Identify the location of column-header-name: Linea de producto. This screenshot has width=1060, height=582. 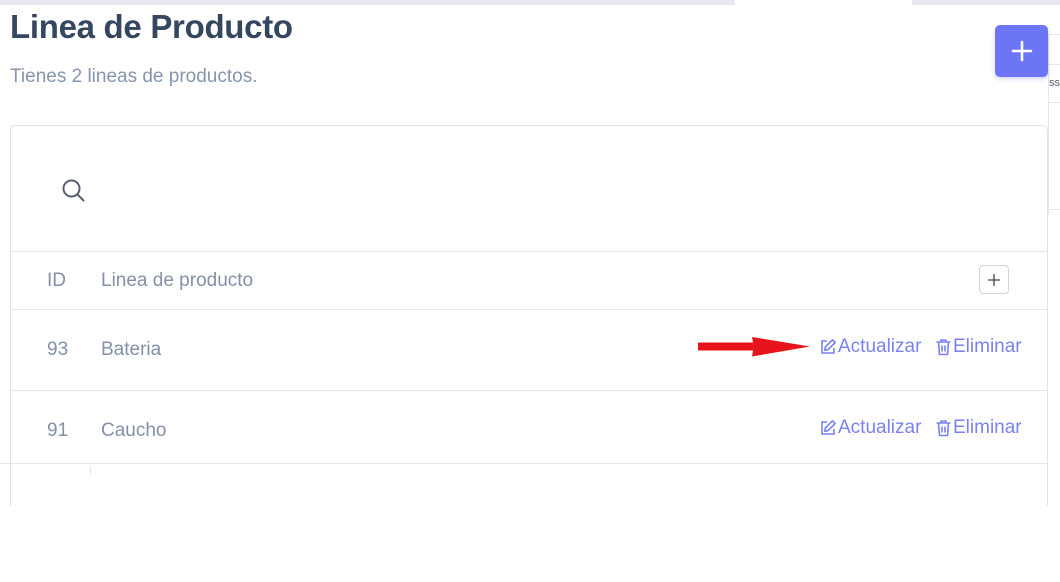
(177, 280).